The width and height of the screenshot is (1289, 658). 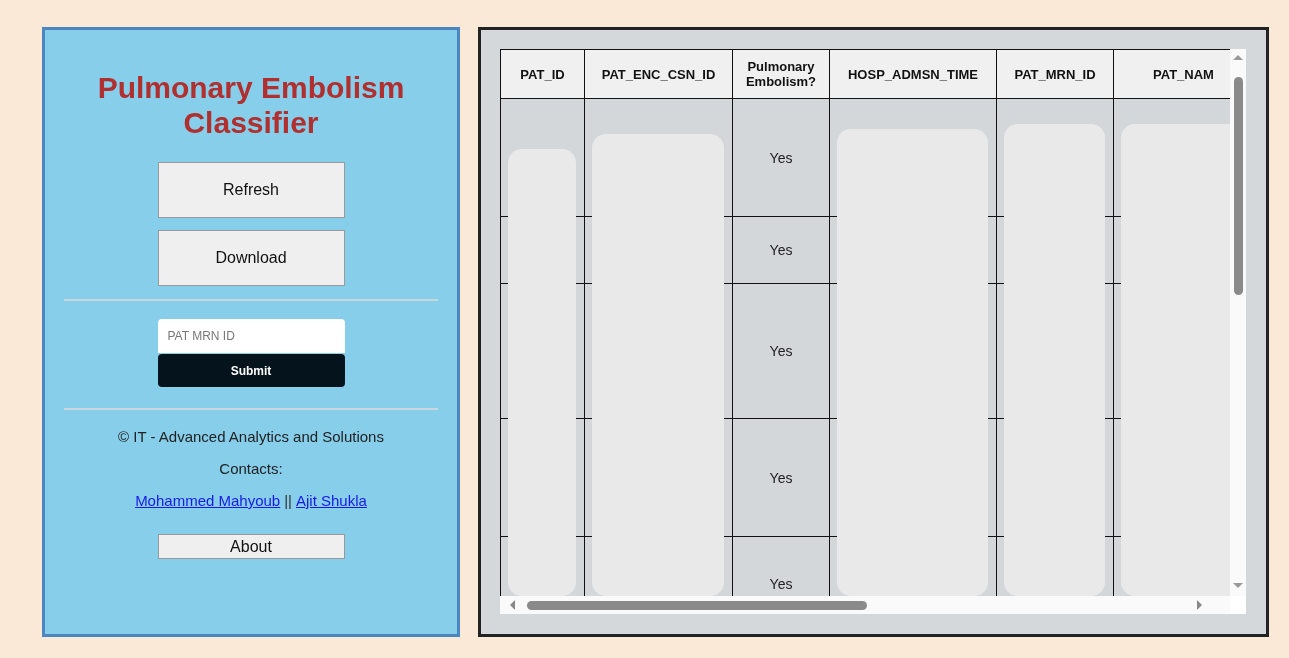 I want to click on column-header: PAT_MRN_ID, so click(x=1055, y=74).